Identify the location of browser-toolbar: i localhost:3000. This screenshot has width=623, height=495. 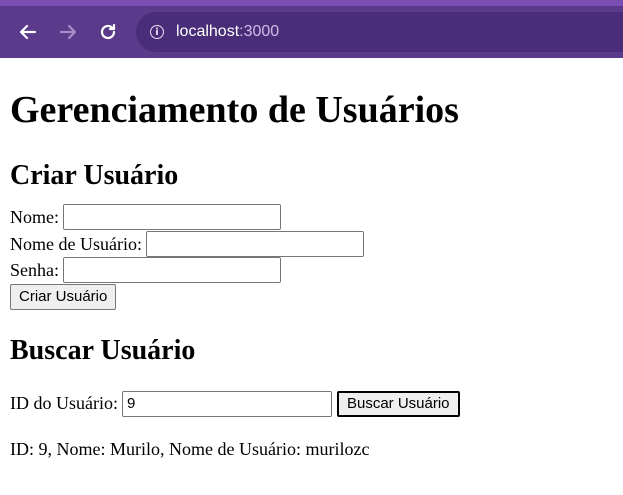
(311, 29).